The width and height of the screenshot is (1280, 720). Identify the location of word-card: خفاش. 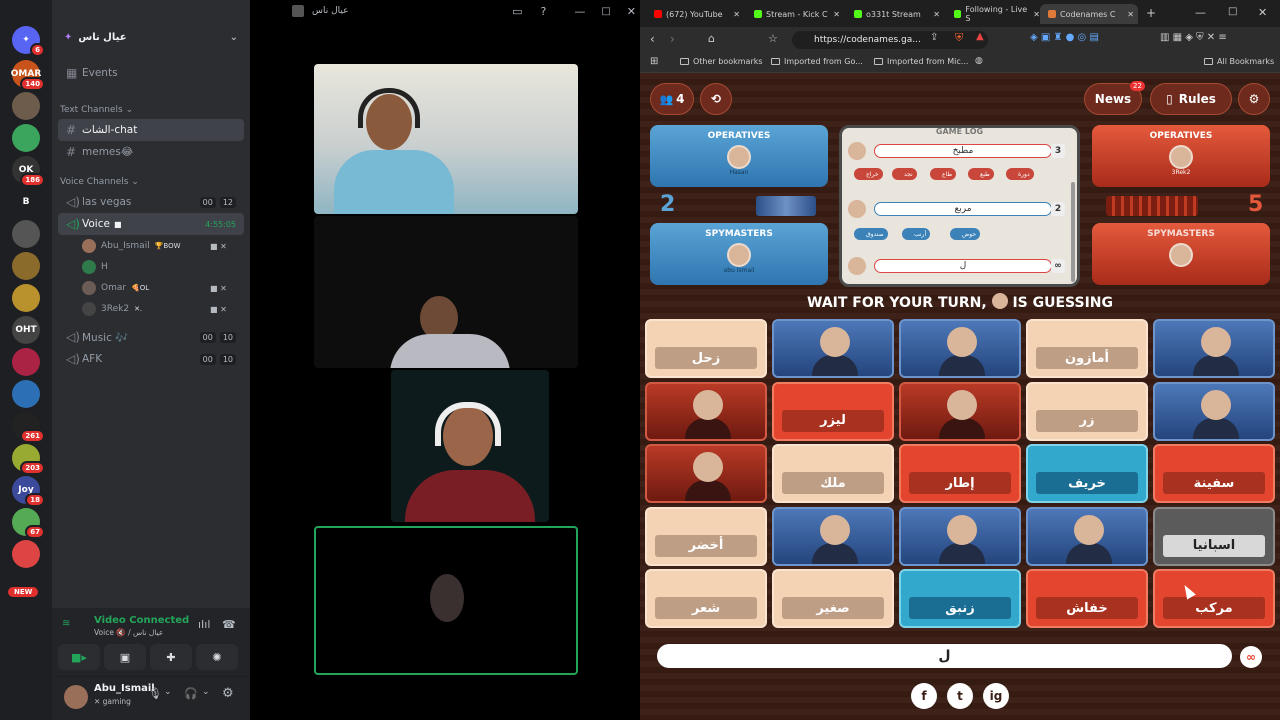
(1087, 598).